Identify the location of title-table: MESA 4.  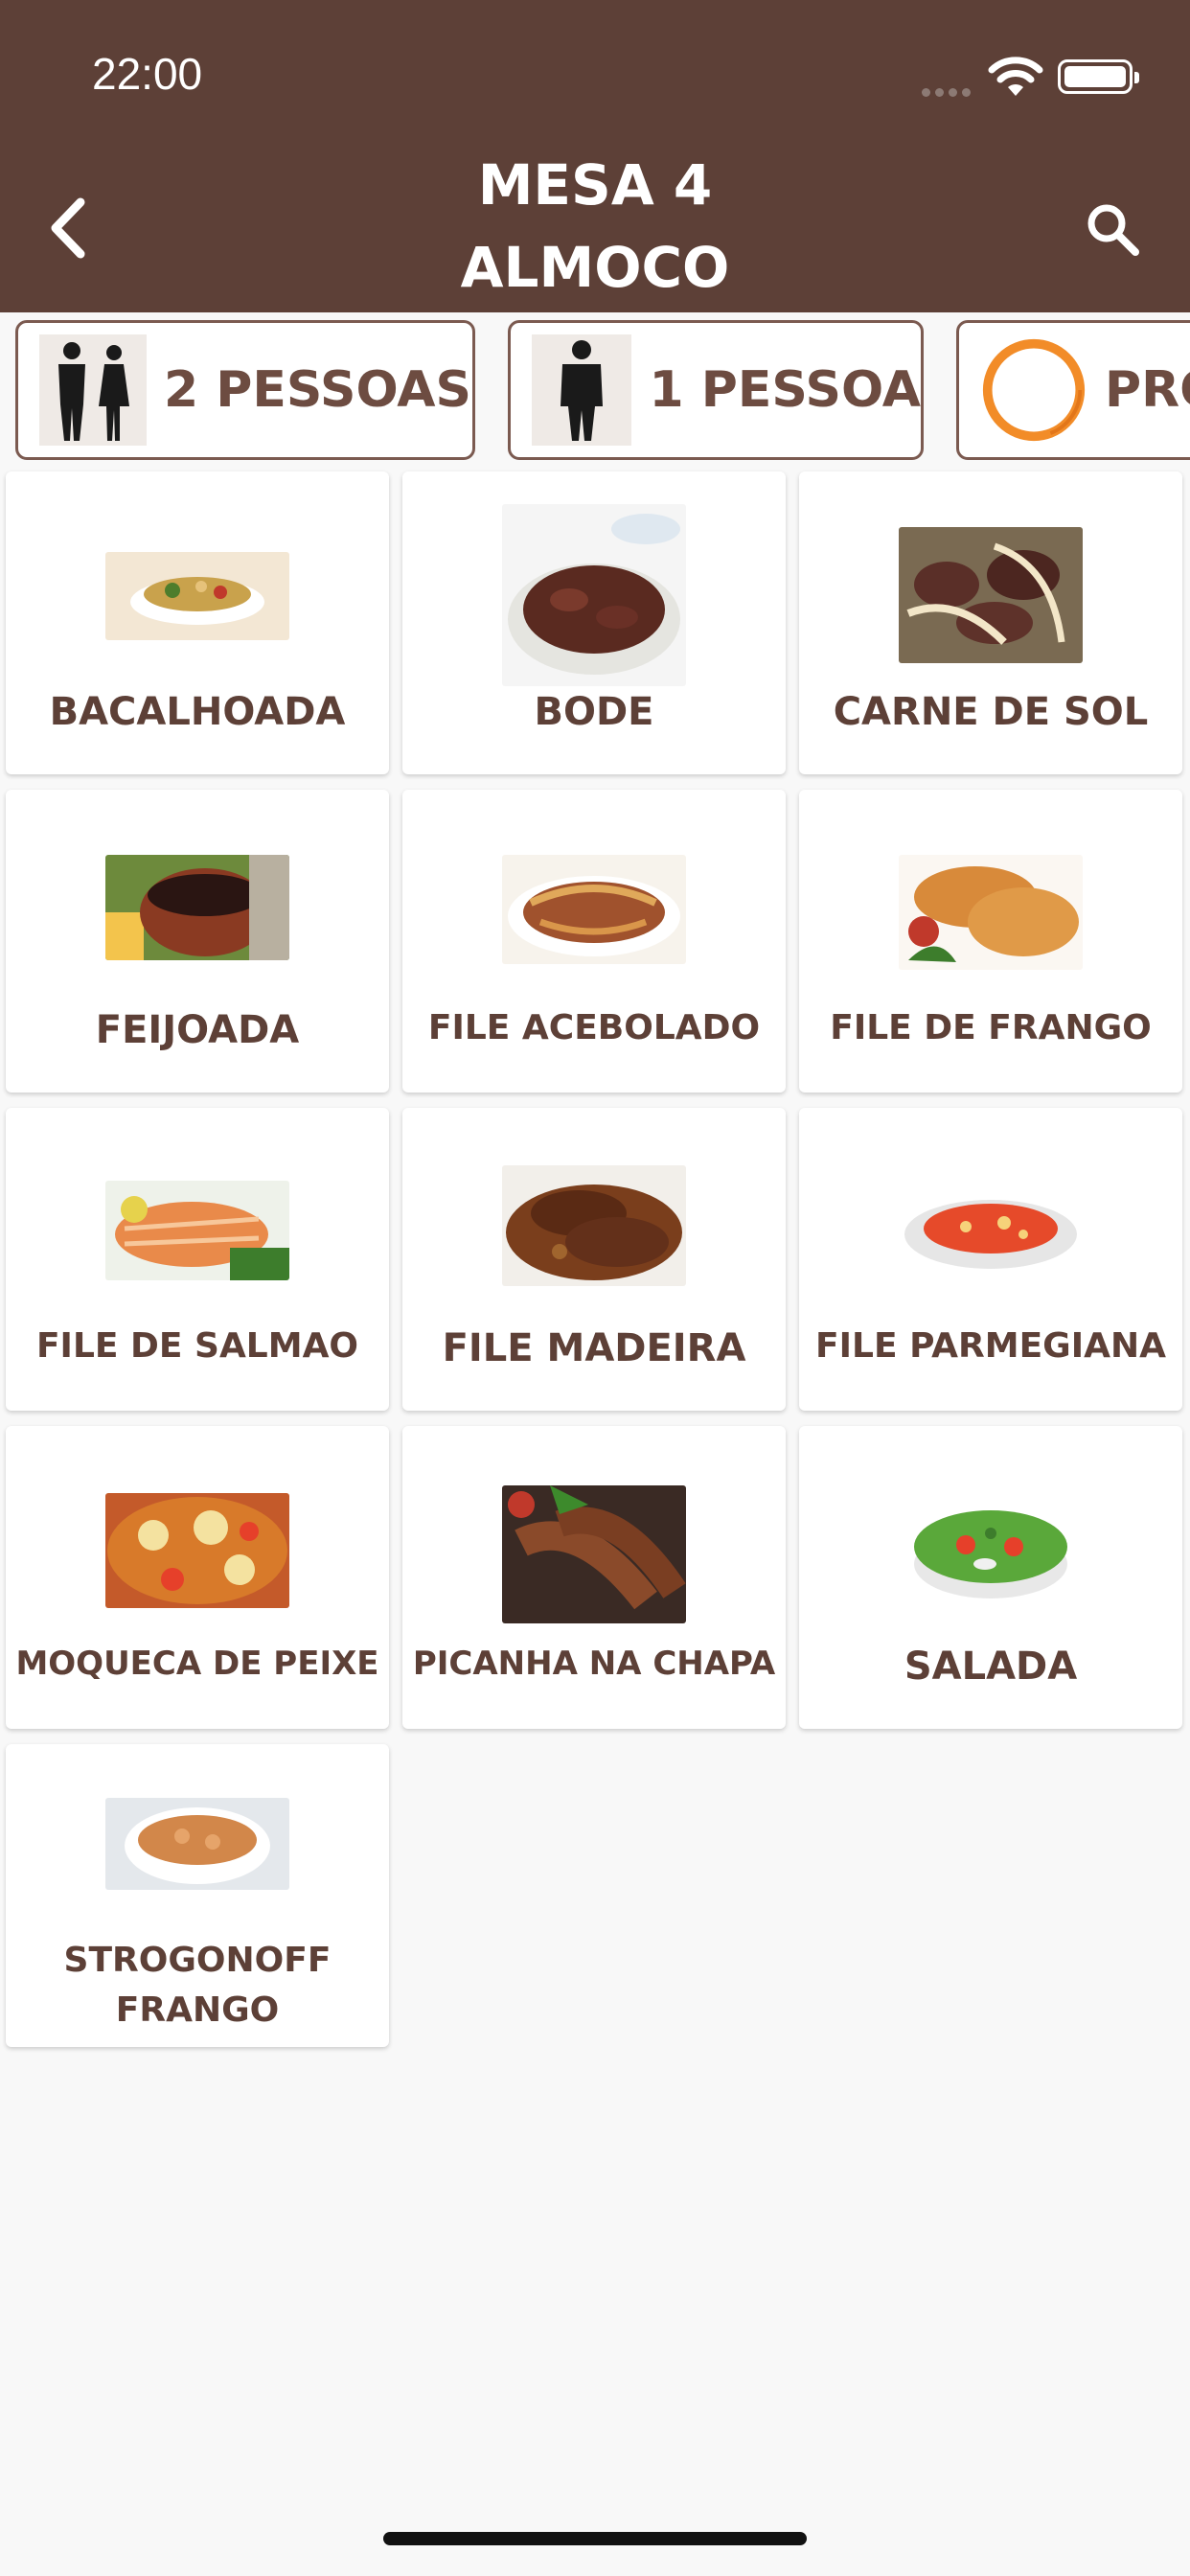
(595, 185).